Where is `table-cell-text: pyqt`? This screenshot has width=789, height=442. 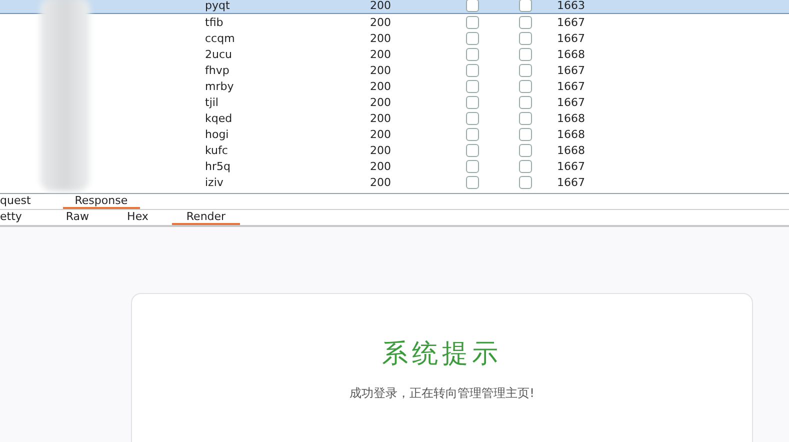
table-cell-text: pyqt is located at coordinates (218, 6).